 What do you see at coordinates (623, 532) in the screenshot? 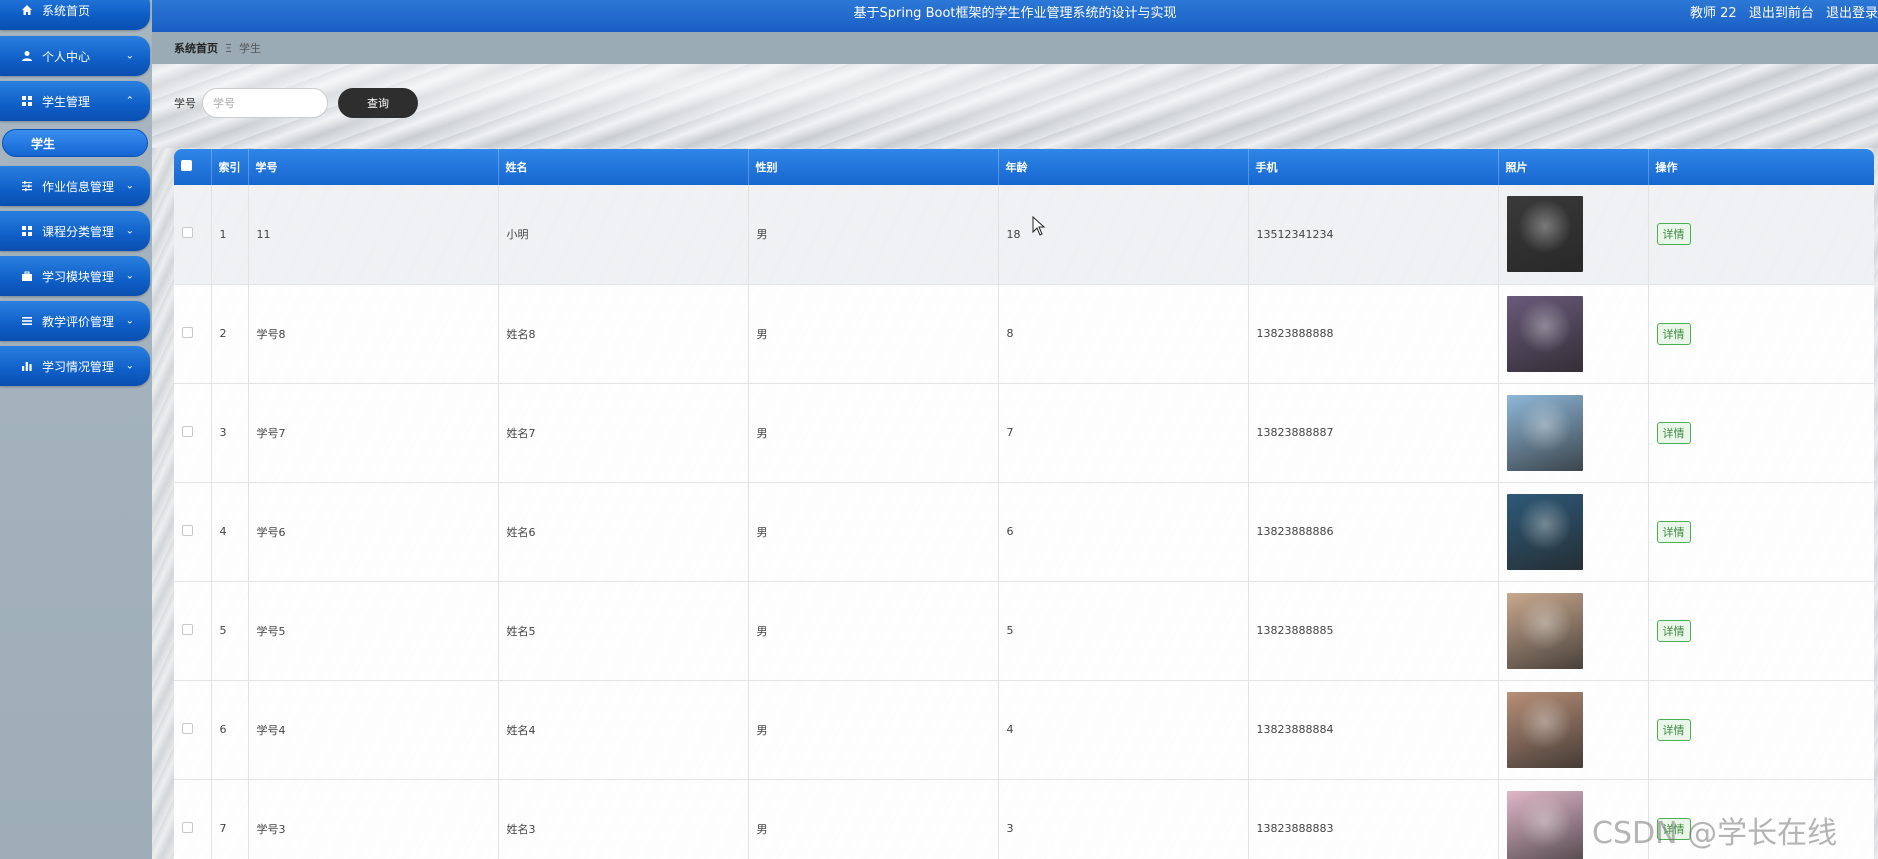
I see `cell-name: 姓名6` at bounding box center [623, 532].